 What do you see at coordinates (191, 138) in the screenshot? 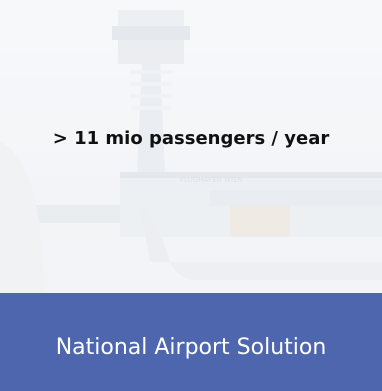
I see `passengers-headline: > 11 mio passengers / year` at bounding box center [191, 138].